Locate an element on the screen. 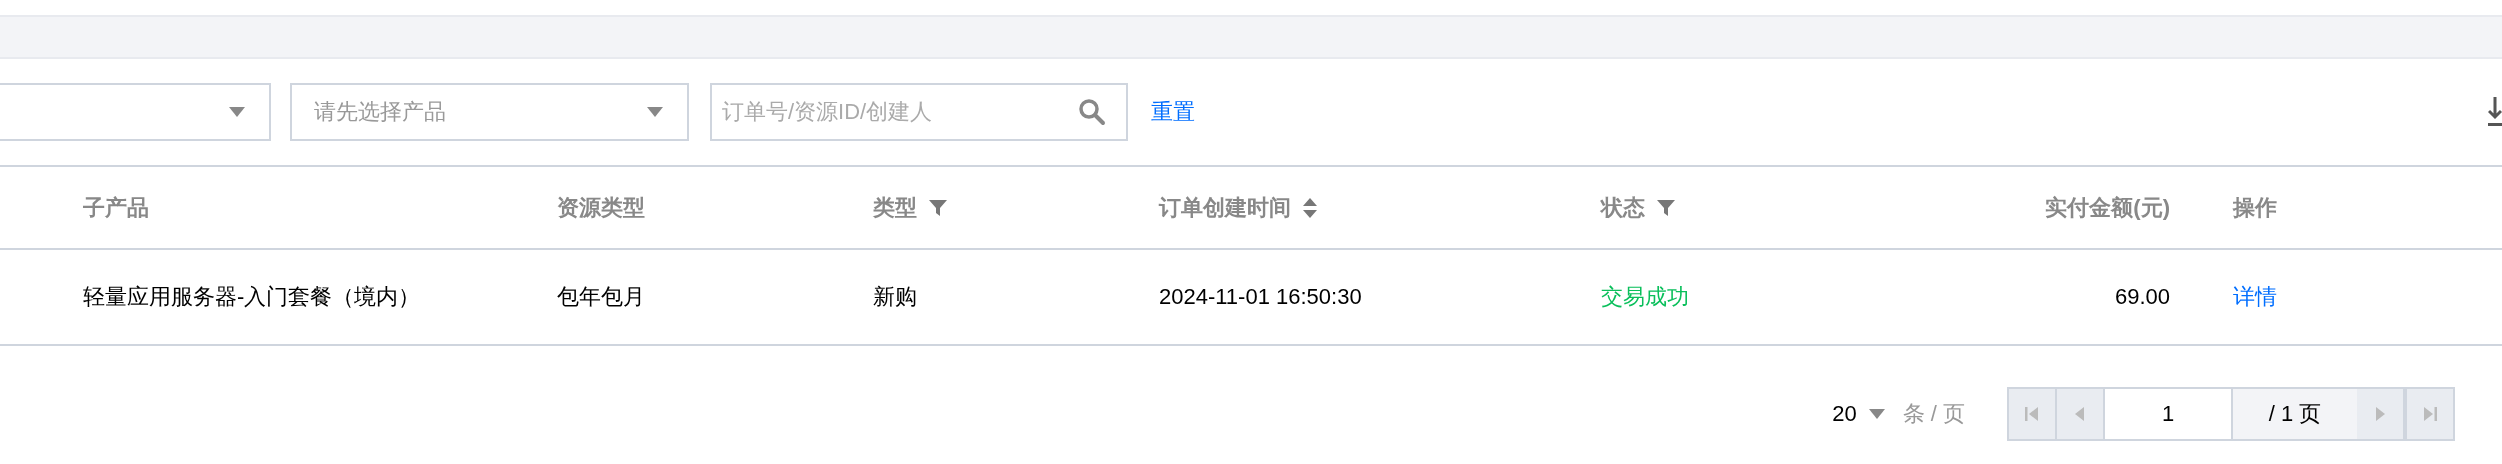 The height and width of the screenshot is (464, 2502). page-size-label: 条 / 页 is located at coordinates (1933, 414).